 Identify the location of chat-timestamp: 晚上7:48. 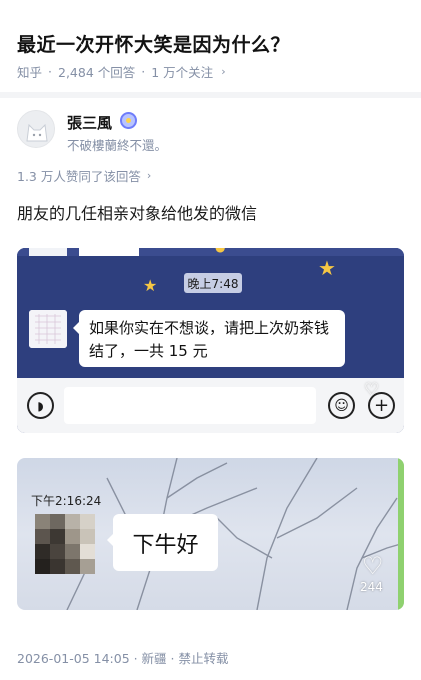
(213, 283).